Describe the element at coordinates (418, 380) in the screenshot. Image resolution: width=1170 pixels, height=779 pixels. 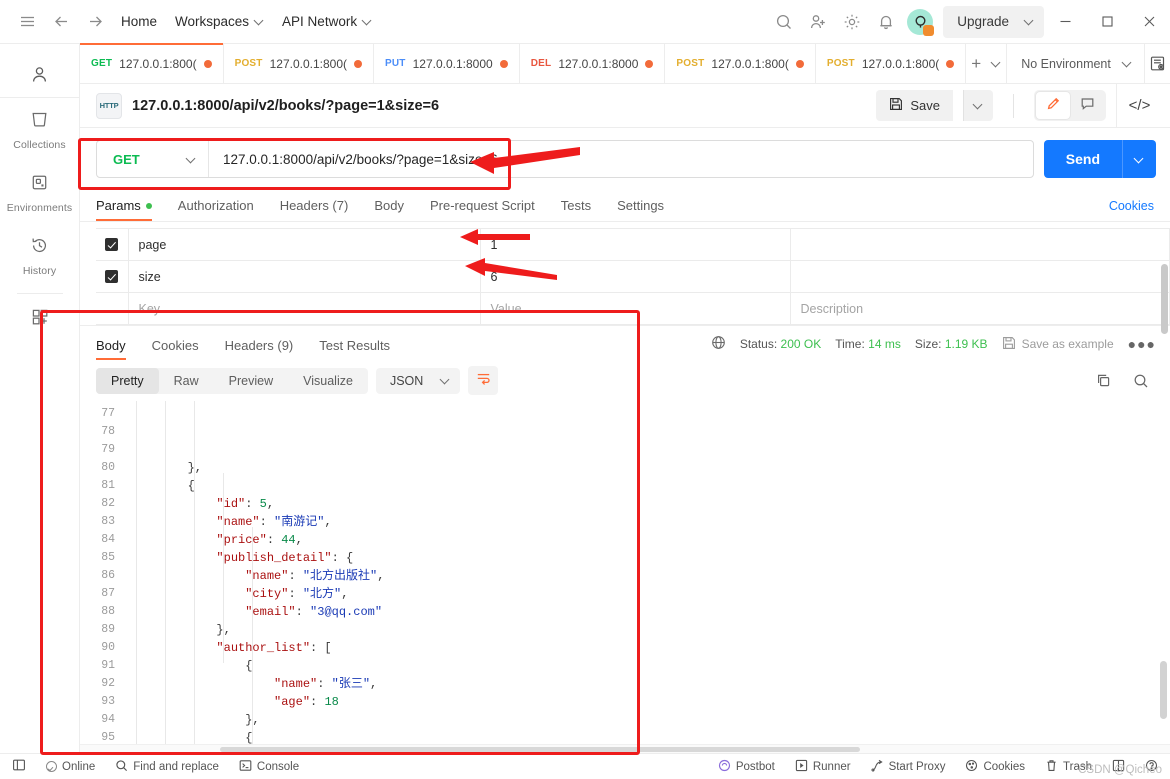
I see `response-format-selector: JSON` at that location.